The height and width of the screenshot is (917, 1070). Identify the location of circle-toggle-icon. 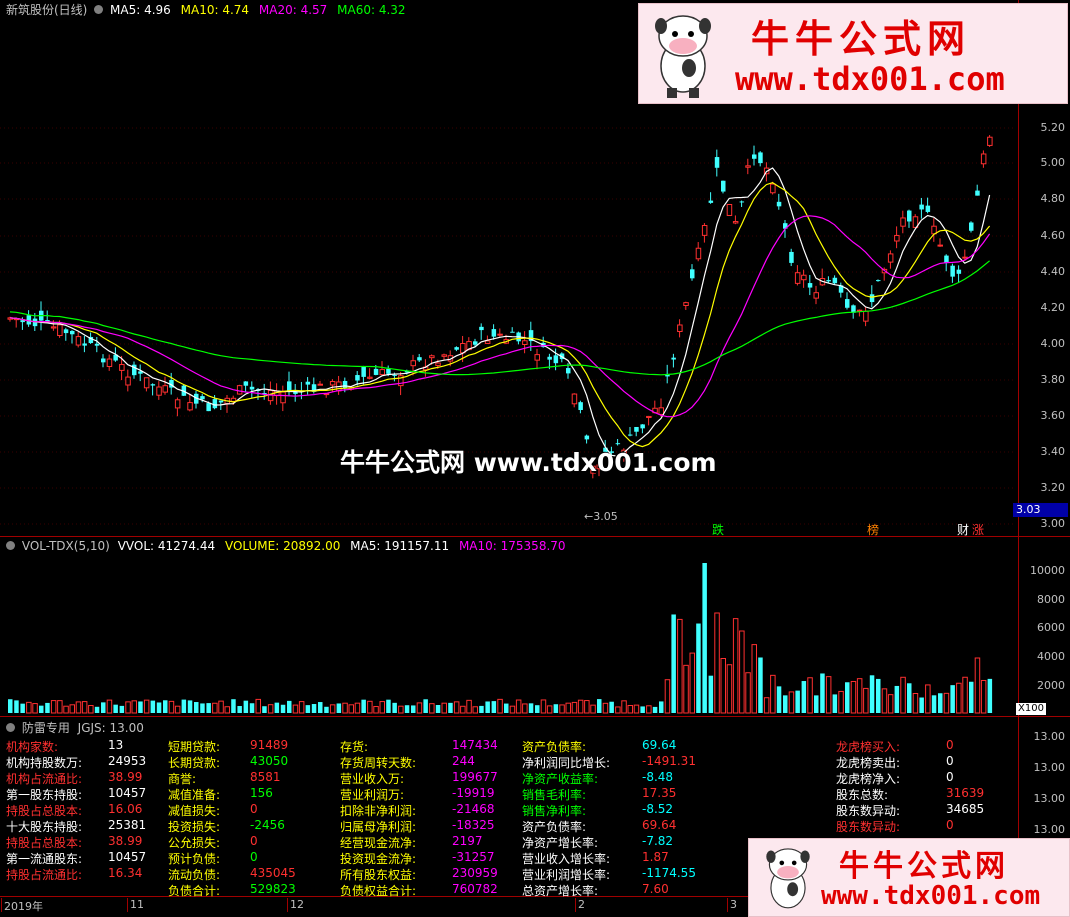
(10, 727).